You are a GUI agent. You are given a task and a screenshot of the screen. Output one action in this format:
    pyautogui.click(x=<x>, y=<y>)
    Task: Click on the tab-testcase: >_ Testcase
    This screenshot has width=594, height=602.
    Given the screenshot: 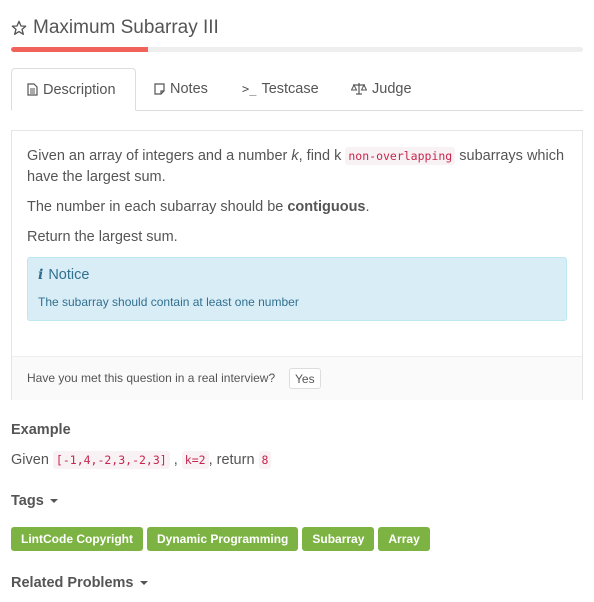 What is the action you would take?
    pyautogui.click(x=280, y=88)
    